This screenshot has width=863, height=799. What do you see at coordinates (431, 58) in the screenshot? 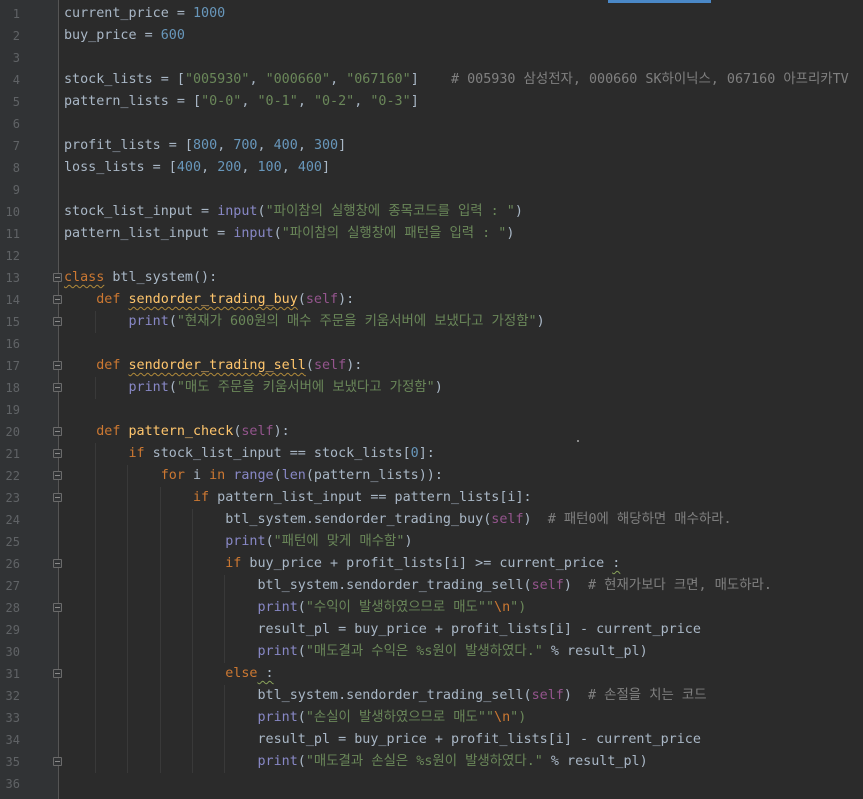
I see `code-line: 3` at bounding box center [431, 58].